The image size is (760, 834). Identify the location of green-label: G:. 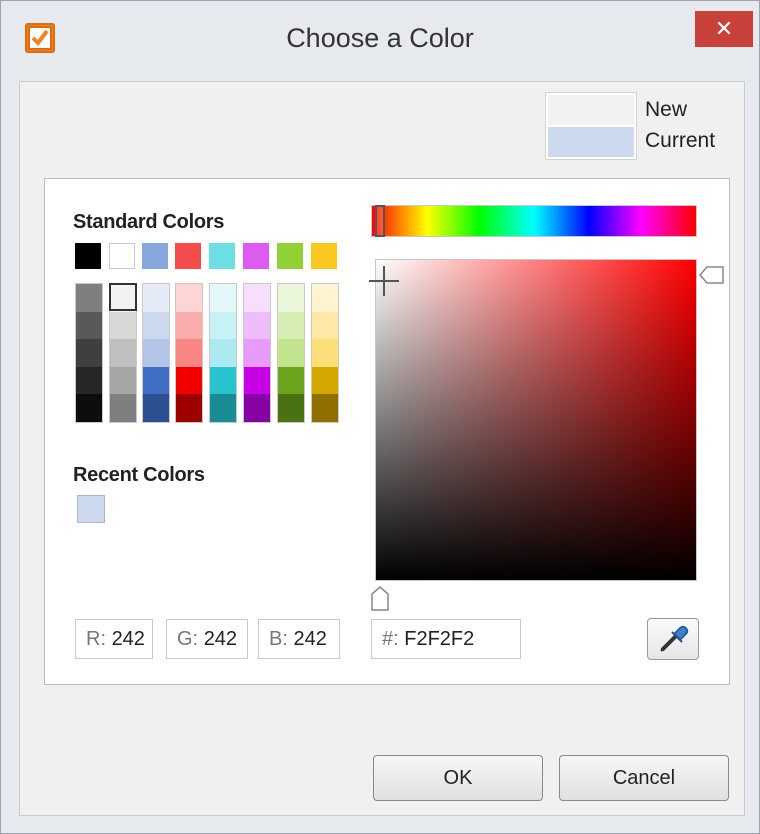
(188, 639).